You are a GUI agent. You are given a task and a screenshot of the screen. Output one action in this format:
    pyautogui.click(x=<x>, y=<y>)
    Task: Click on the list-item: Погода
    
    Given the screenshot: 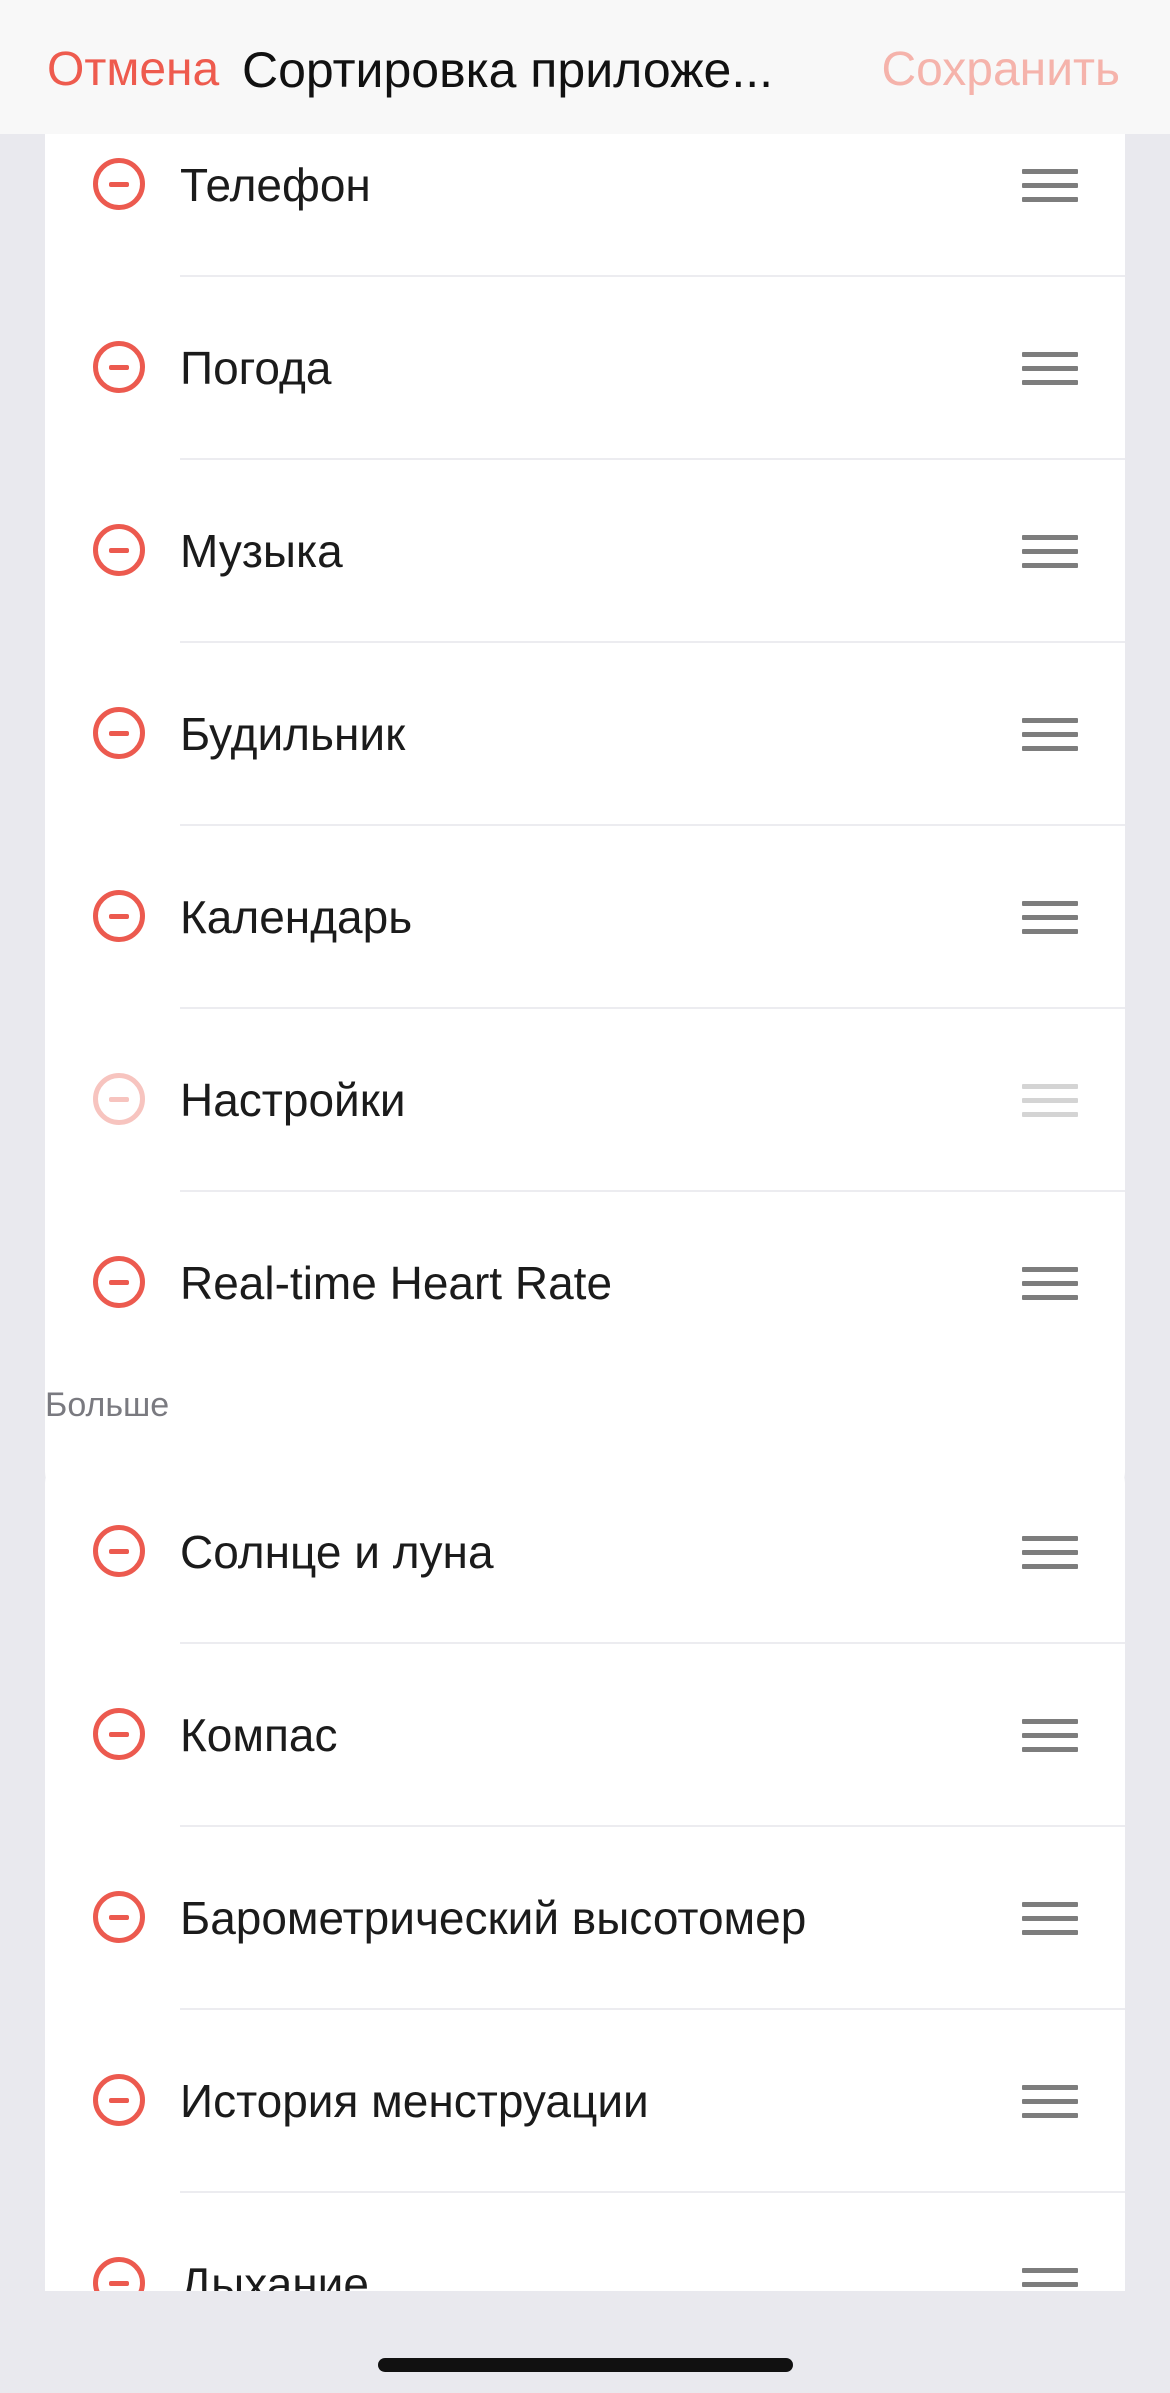 What is the action you would take?
    pyautogui.click(x=585, y=368)
    